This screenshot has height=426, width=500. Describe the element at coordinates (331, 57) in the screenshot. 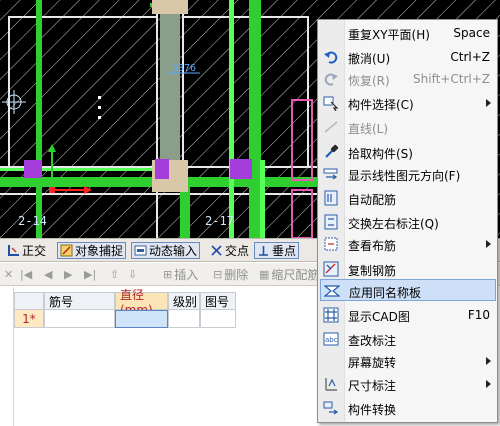

I see `undo-icon` at that location.